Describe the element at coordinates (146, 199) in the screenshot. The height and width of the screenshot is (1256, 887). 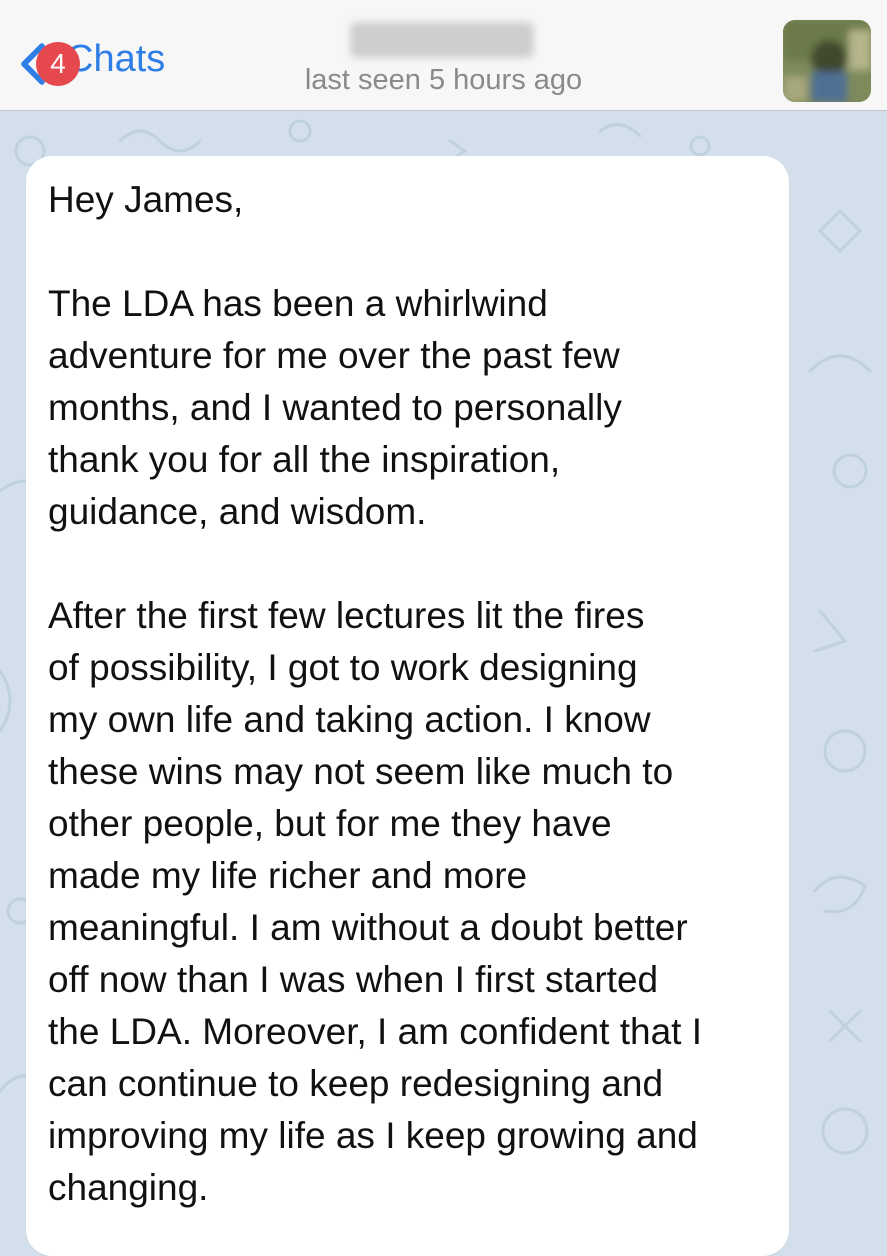
I see `message-greeting: Hey James,` at that location.